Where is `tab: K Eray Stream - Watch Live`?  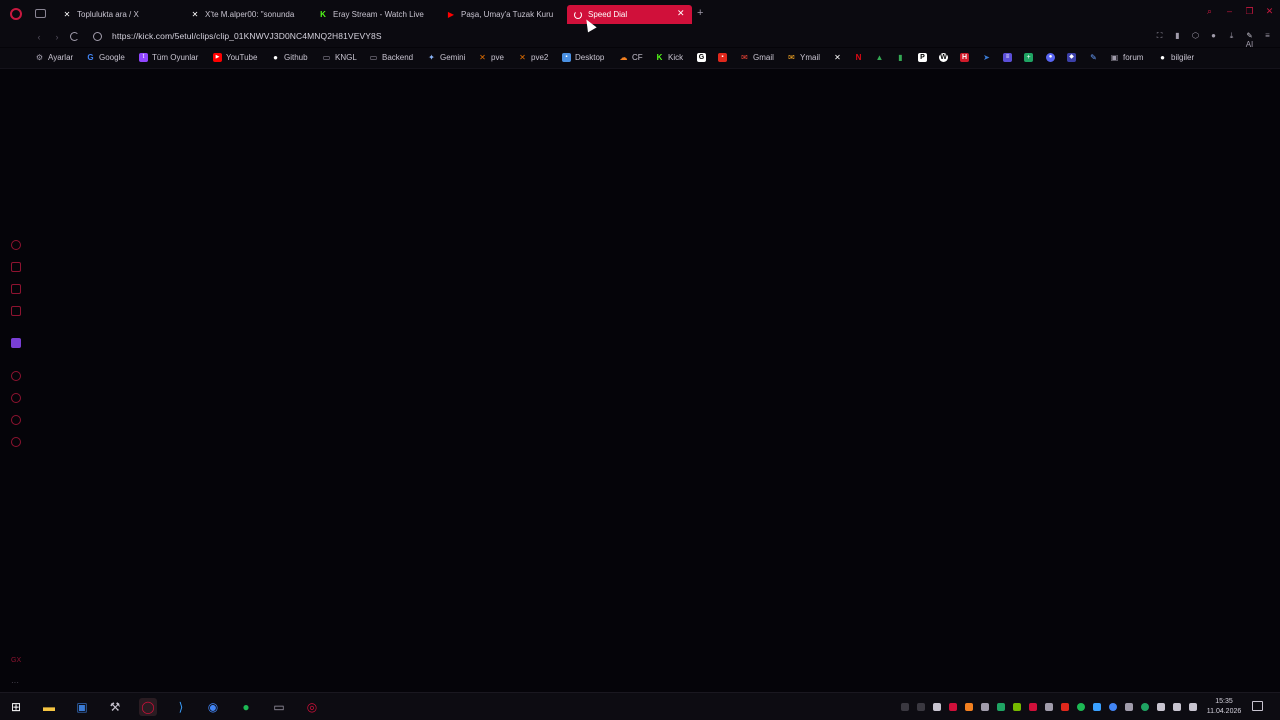 tab: K Eray Stream - Watch Live is located at coordinates (373, 14).